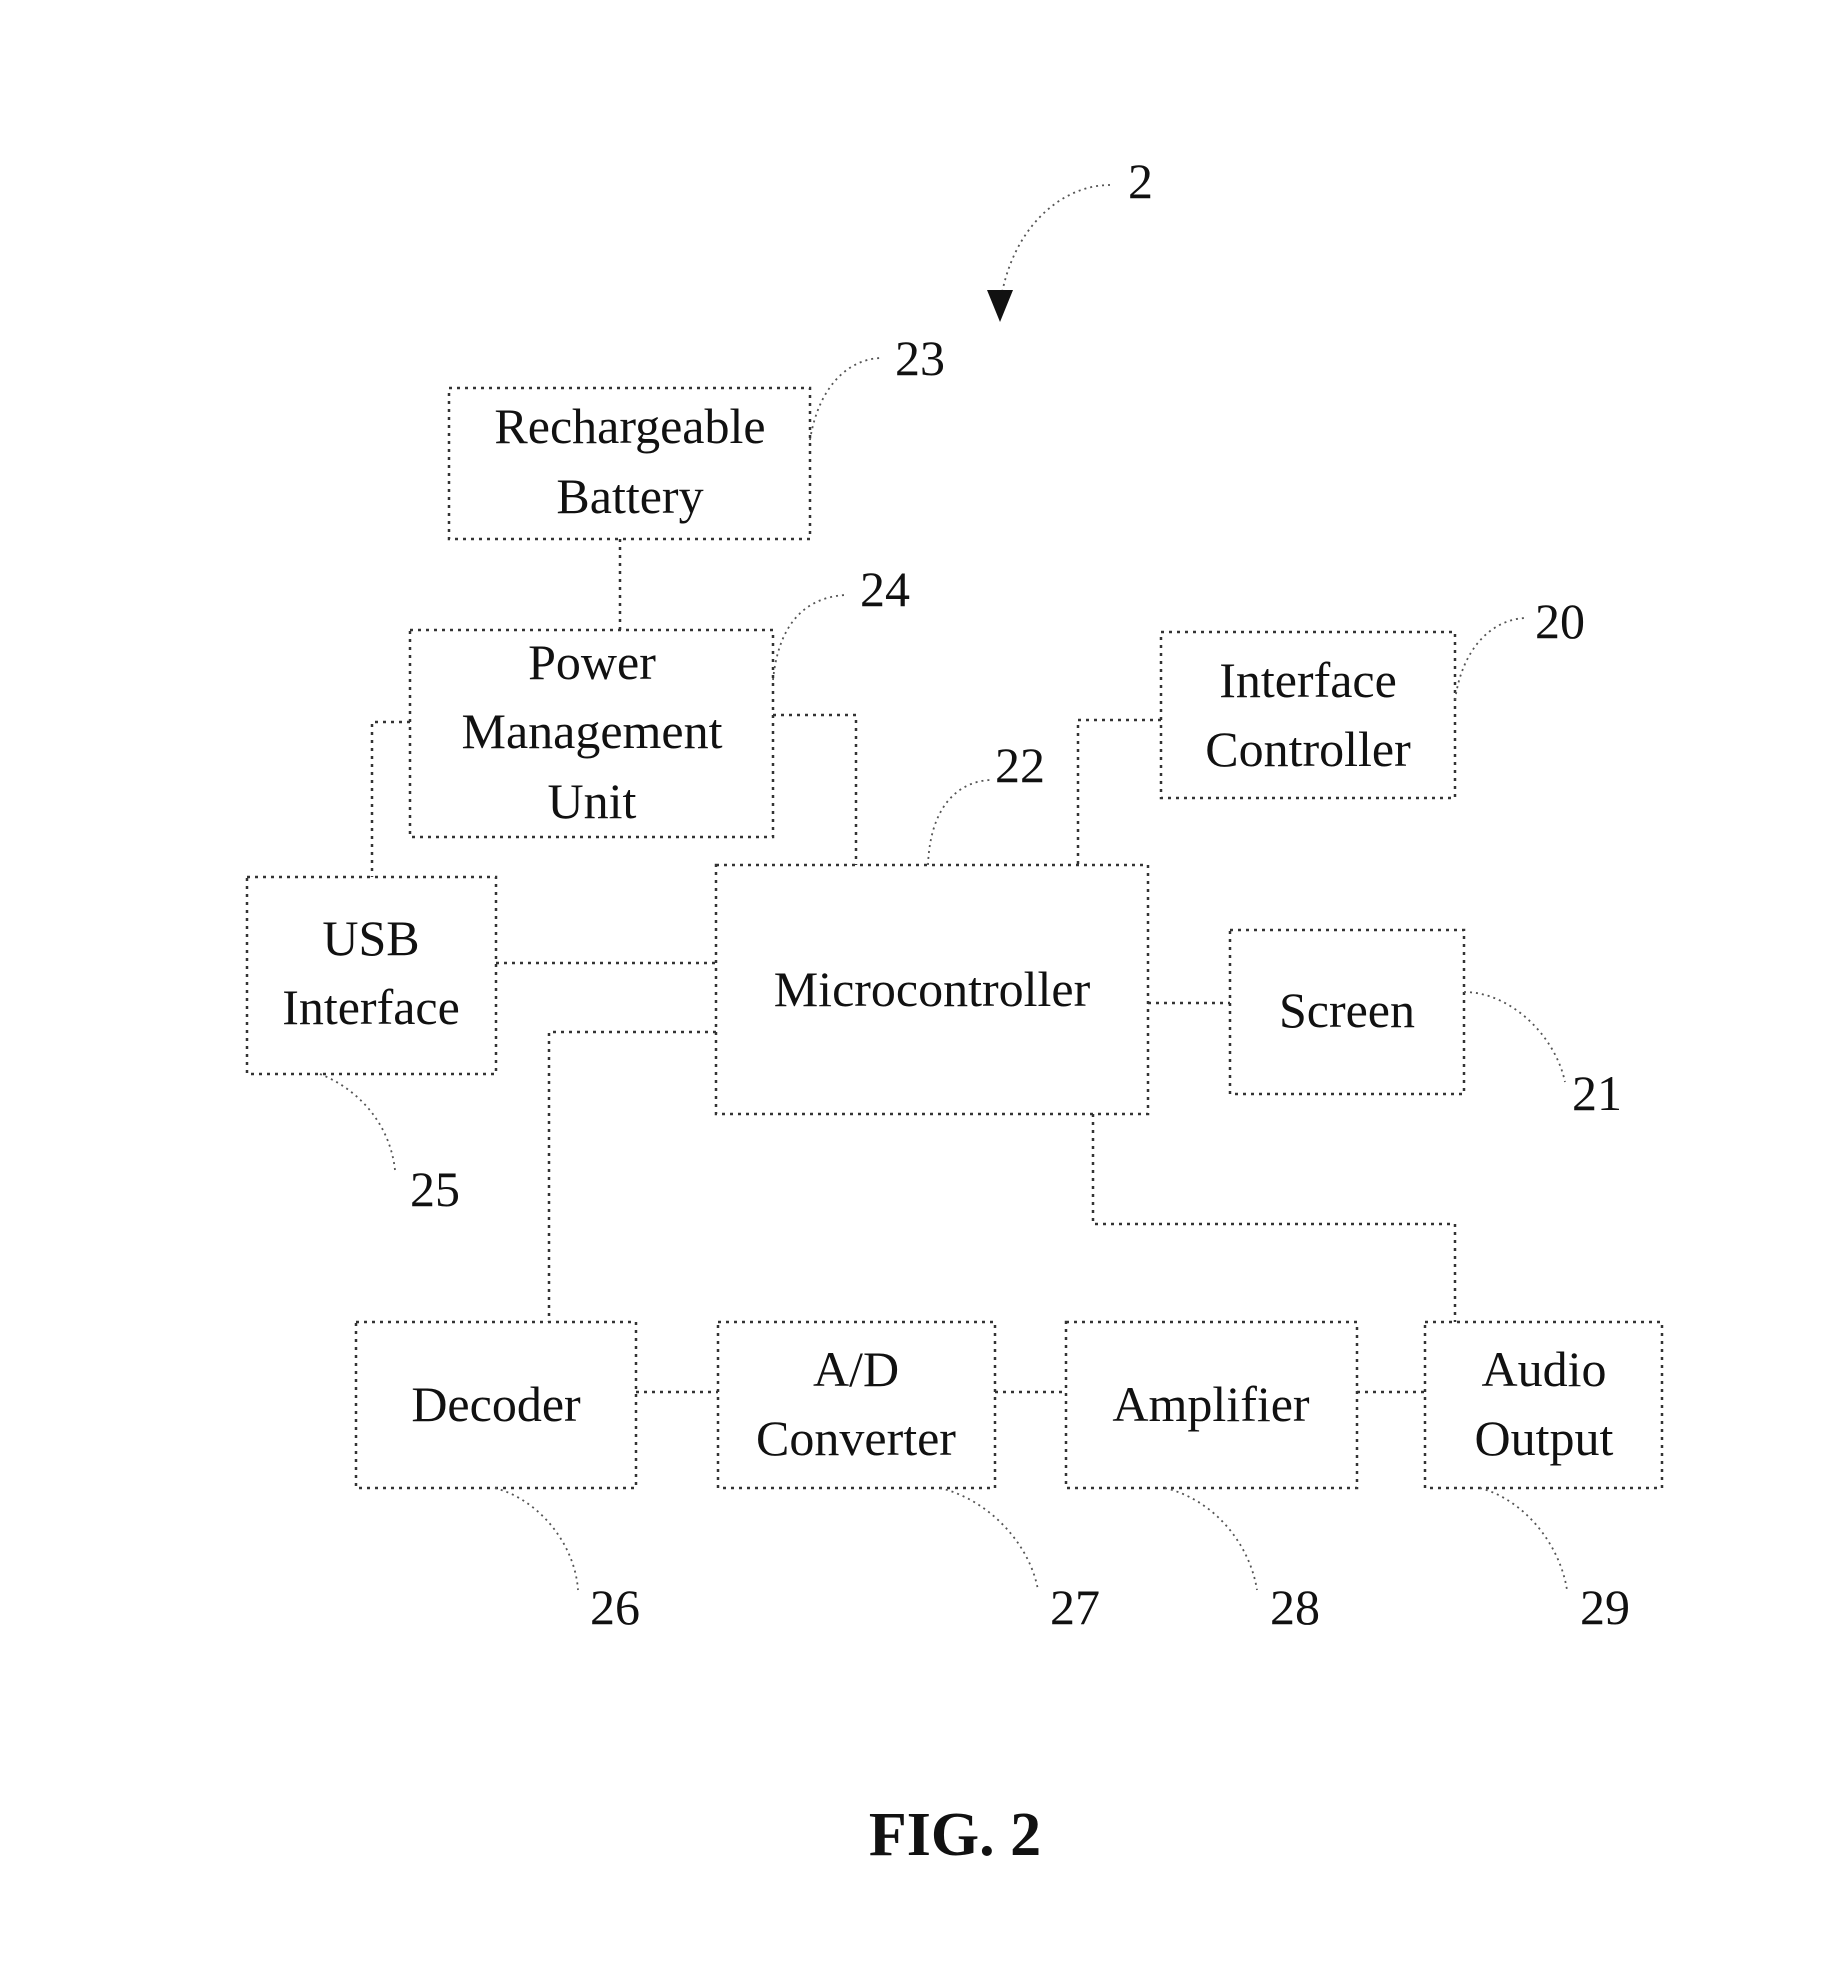  I want to click on ad-converter-label-line-1: A/D, so click(856, 1369).